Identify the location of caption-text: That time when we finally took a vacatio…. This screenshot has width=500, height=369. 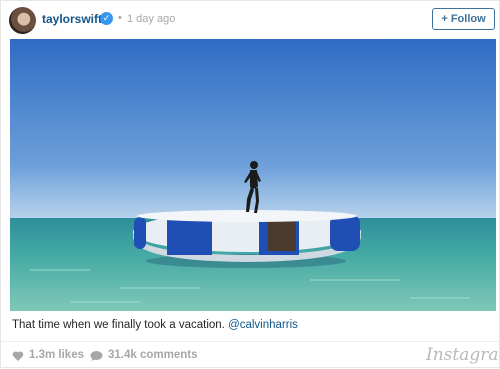
(120, 325).